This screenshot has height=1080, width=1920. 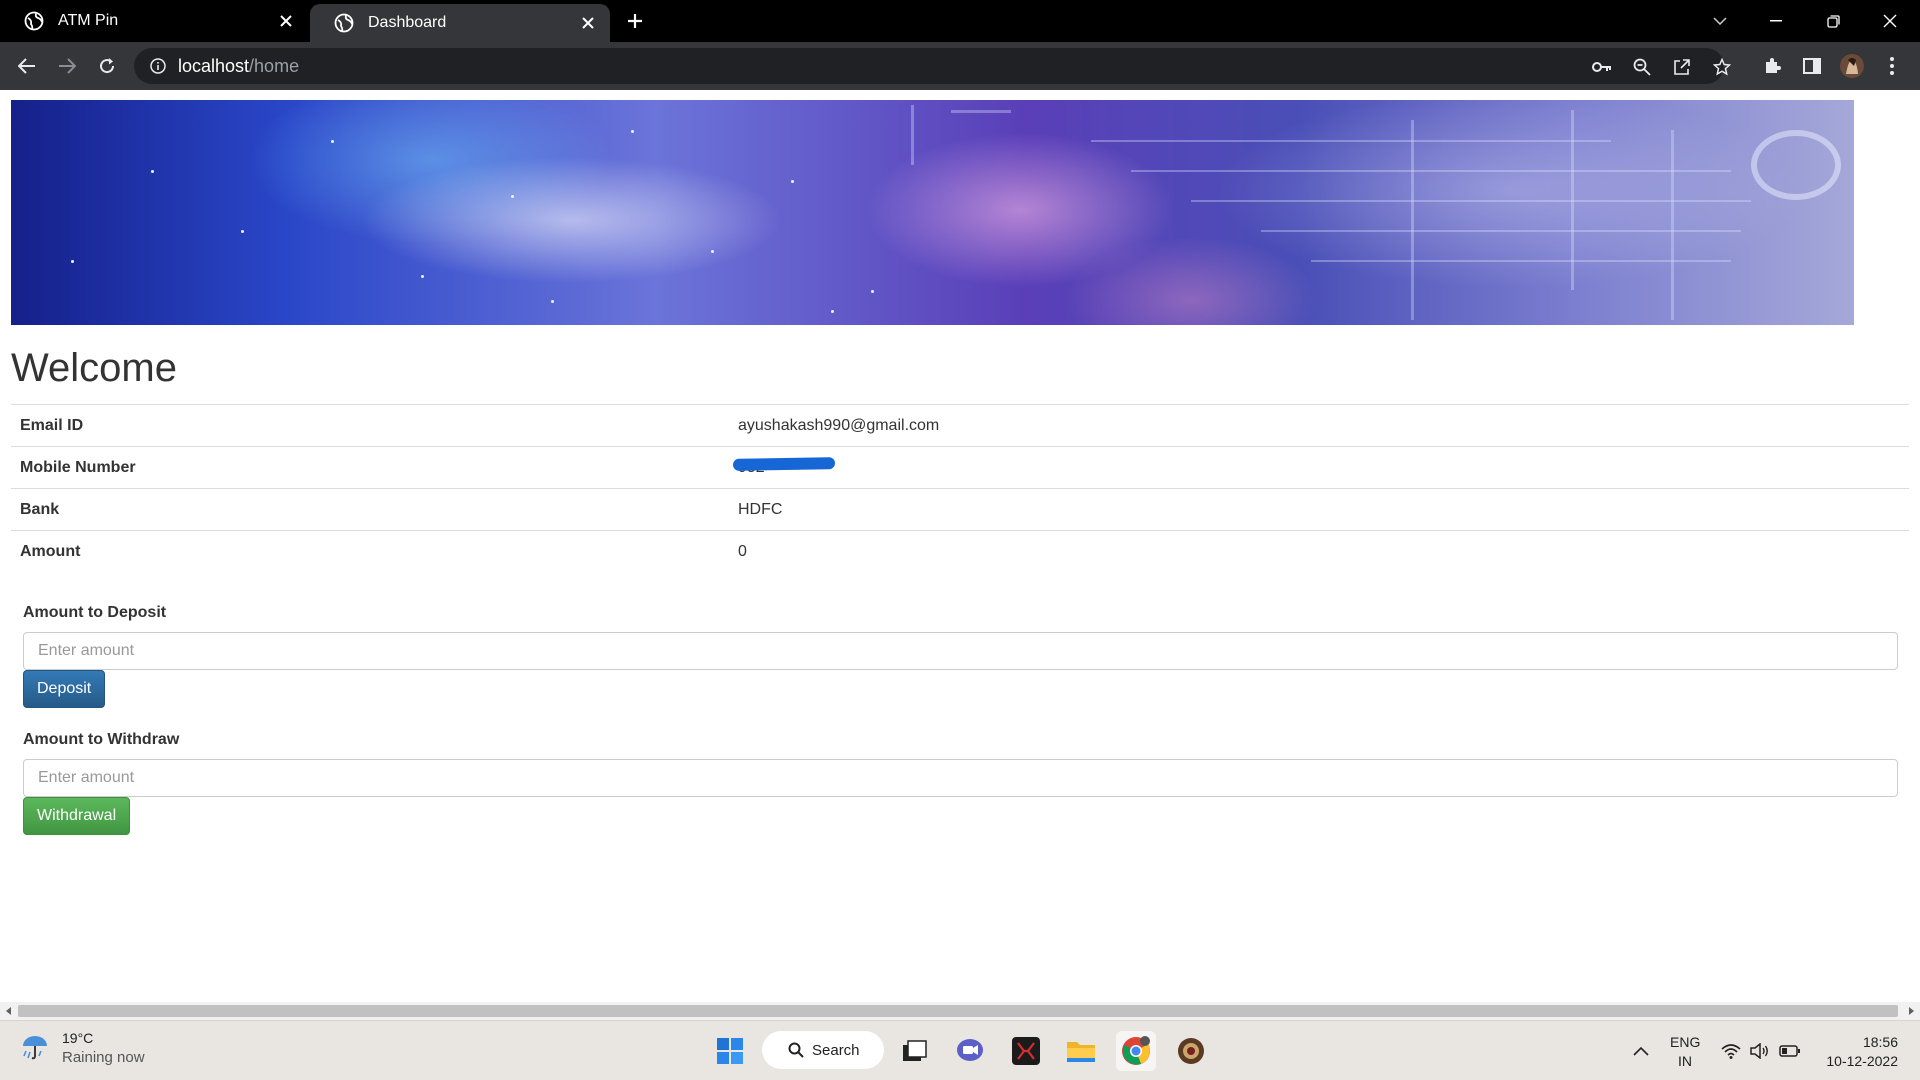 What do you see at coordinates (95, 612) in the screenshot?
I see `deposit-label: Amount to Deposit` at bounding box center [95, 612].